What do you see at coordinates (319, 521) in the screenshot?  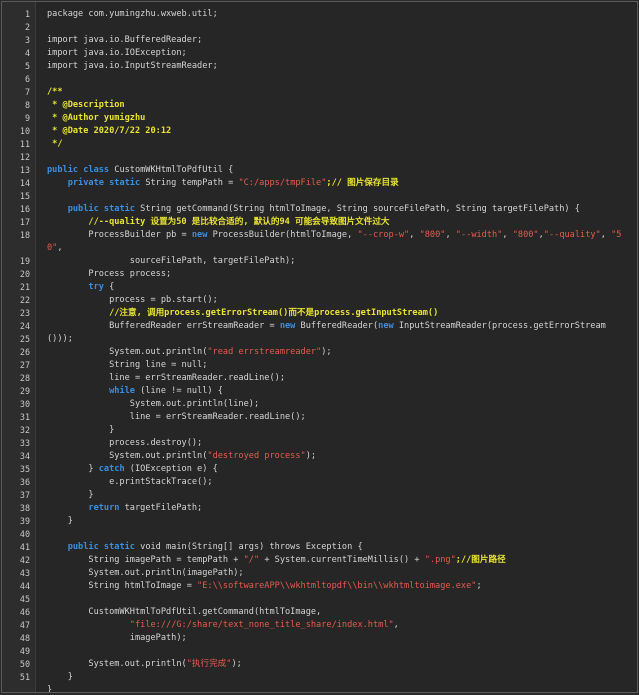 I see `code-line: 39 }` at bounding box center [319, 521].